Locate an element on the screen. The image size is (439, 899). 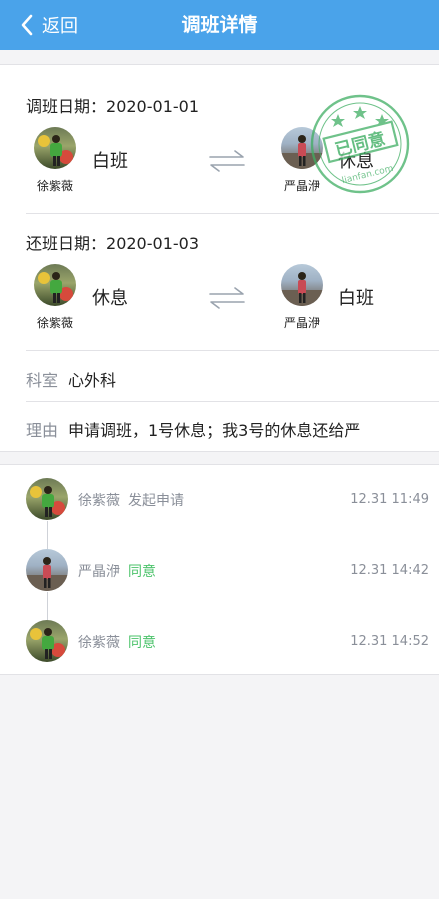
department-label: 科室 is located at coordinates (42, 380).